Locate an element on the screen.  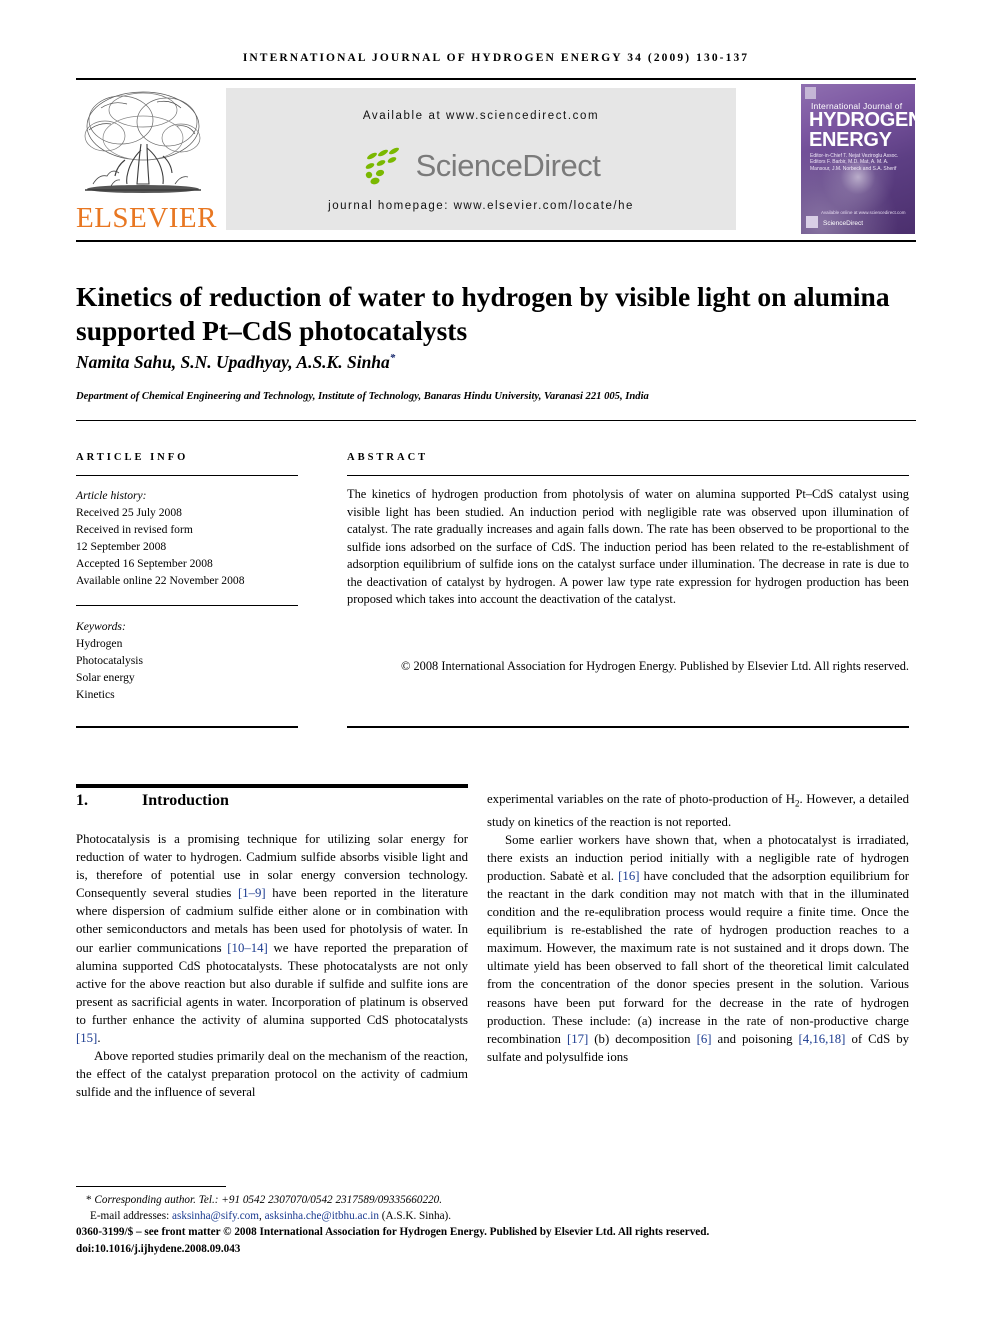
article-history-line: Received 25 July 2008 is located at coordinates (129, 513).